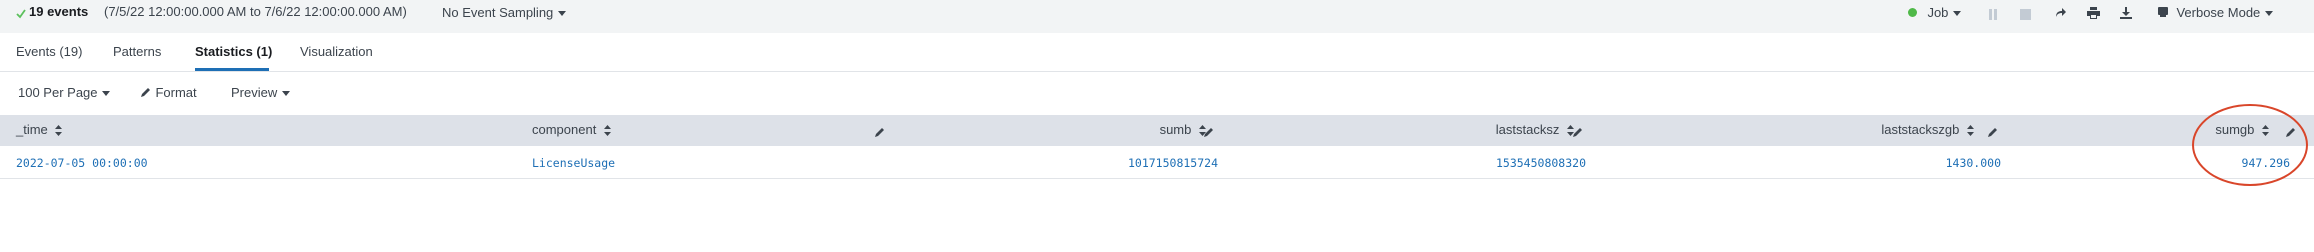 This screenshot has height=252, width=2314. I want to click on tab-events: Events (19), so click(49, 51).